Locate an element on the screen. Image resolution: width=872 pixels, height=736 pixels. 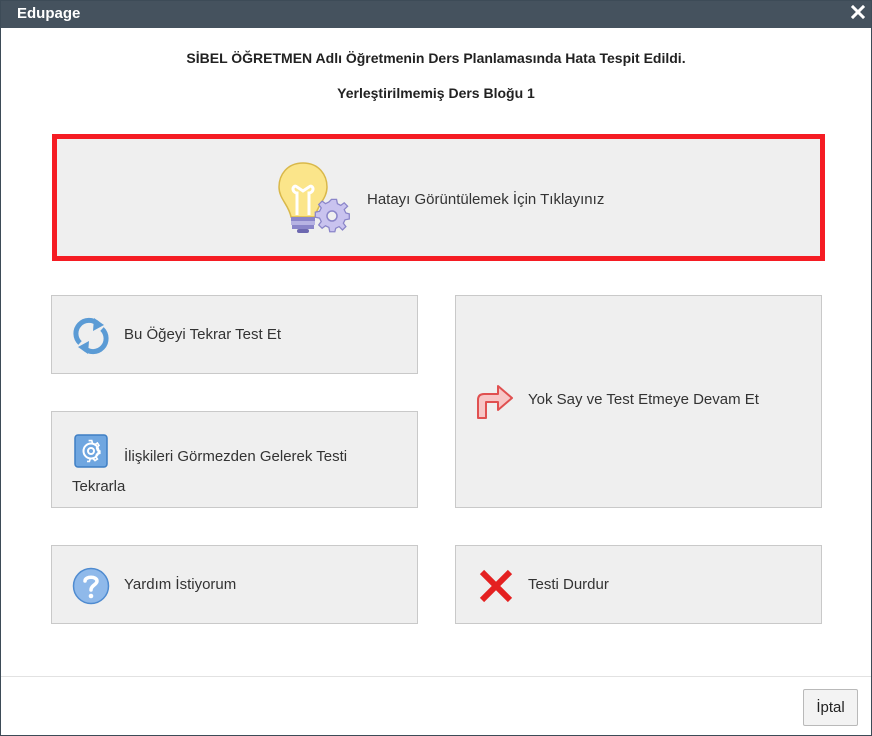
retest-item-label: Bu Öğeyi Tekrar Test Et is located at coordinates (203, 334).